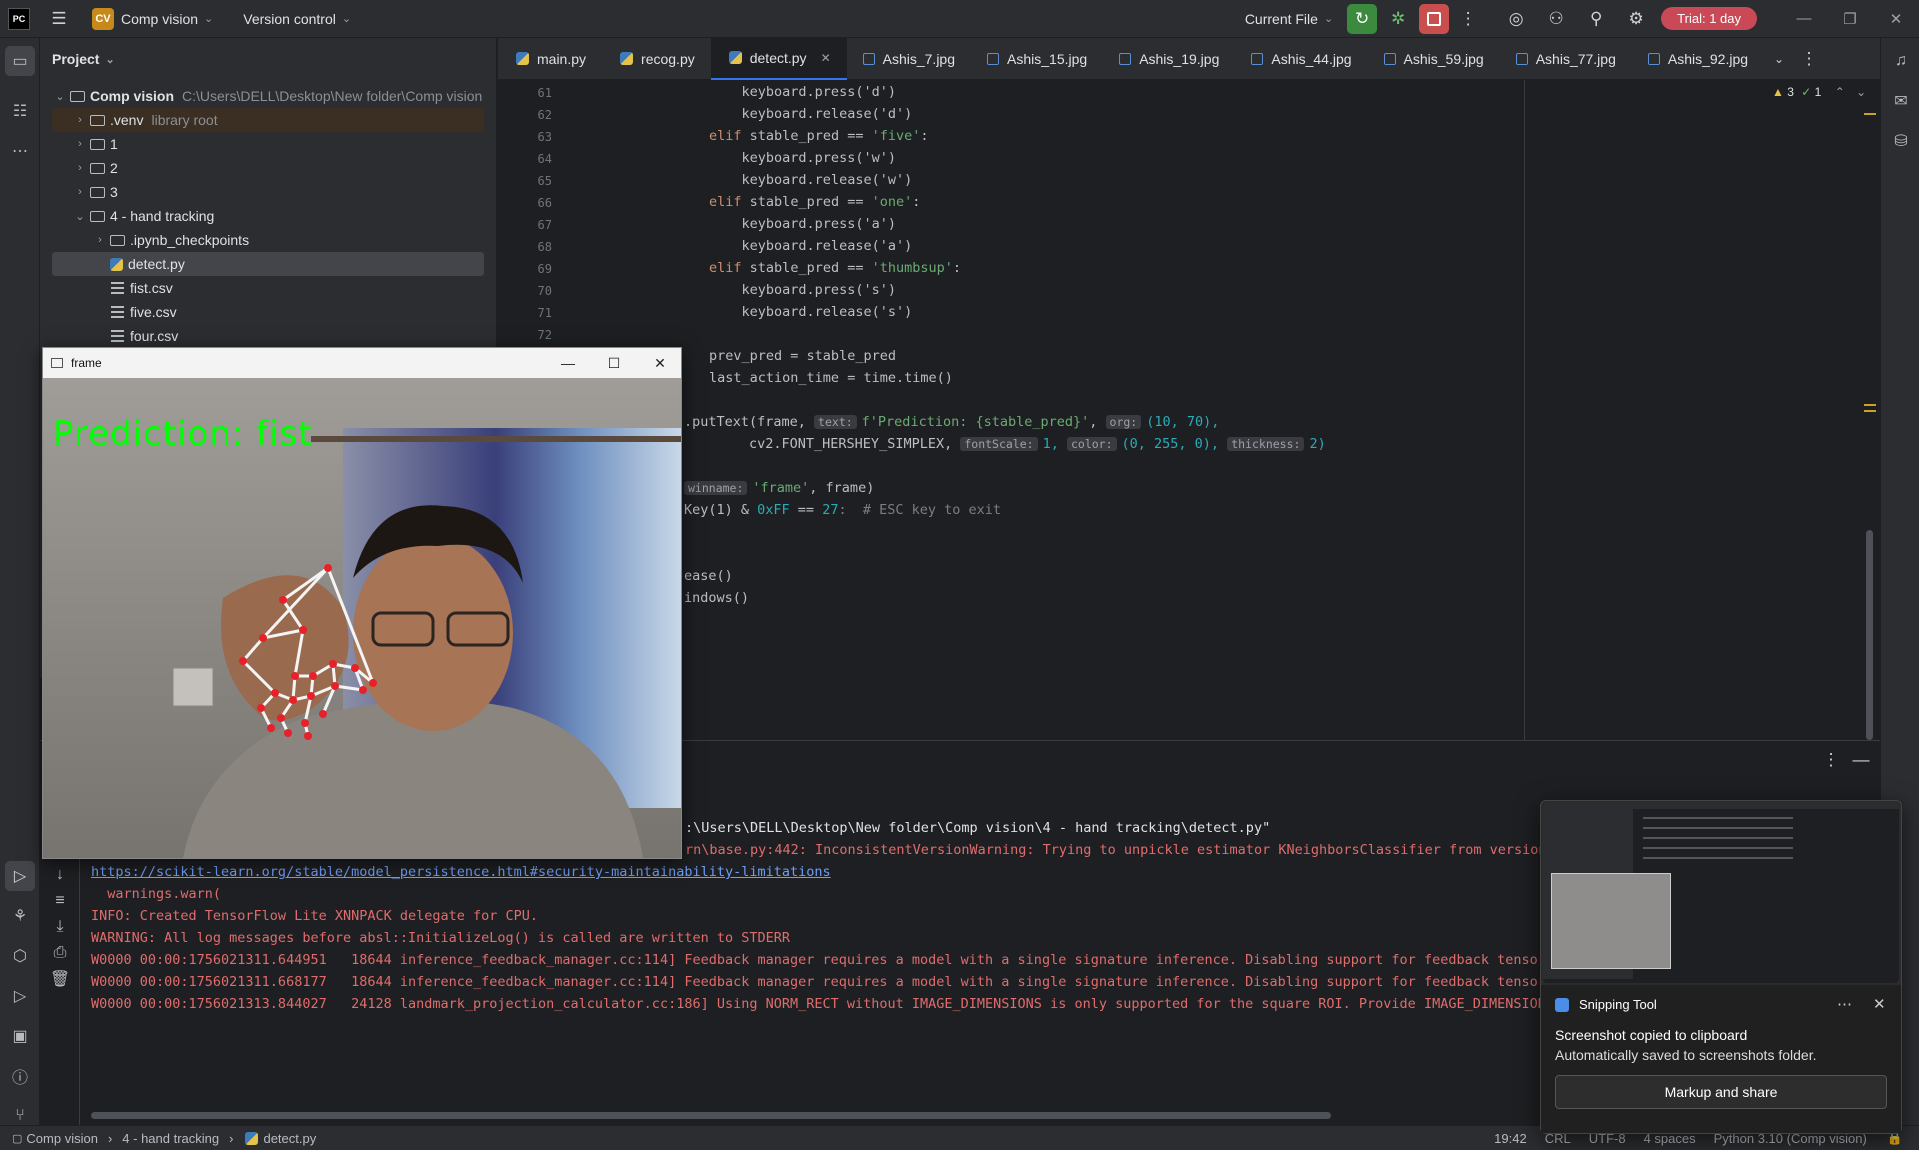  What do you see at coordinates (80, 192) in the screenshot?
I see `collapse-arrow-icon: ›` at bounding box center [80, 192].